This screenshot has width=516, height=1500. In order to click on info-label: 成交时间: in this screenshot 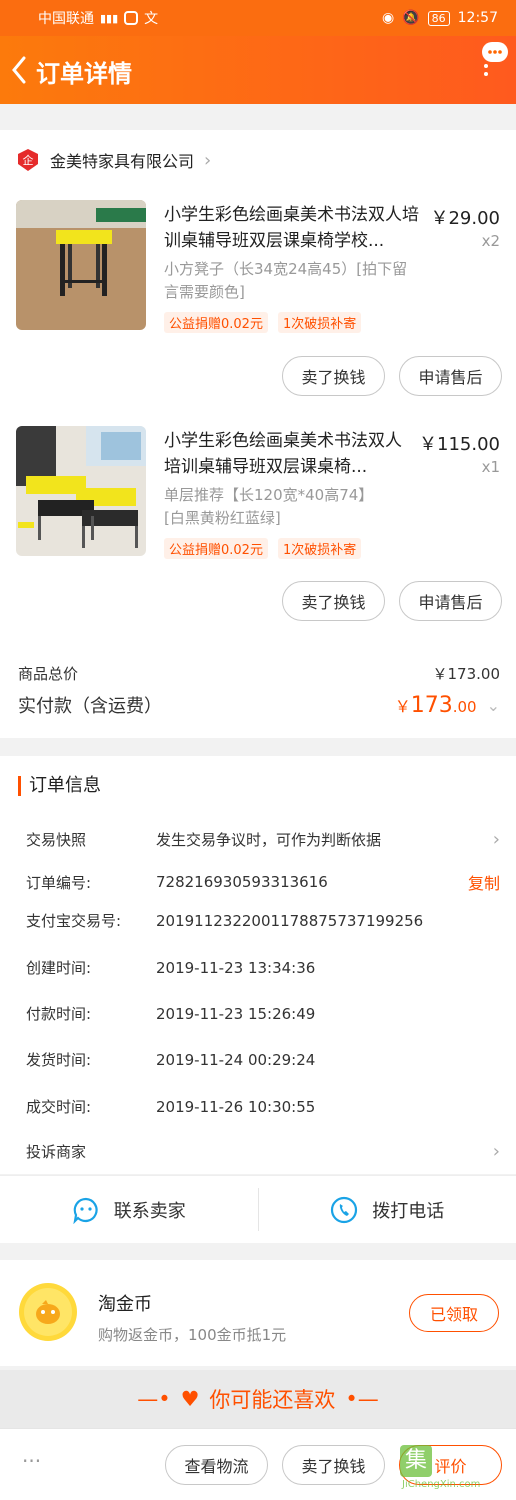, I will do `click(59, 1107)`.